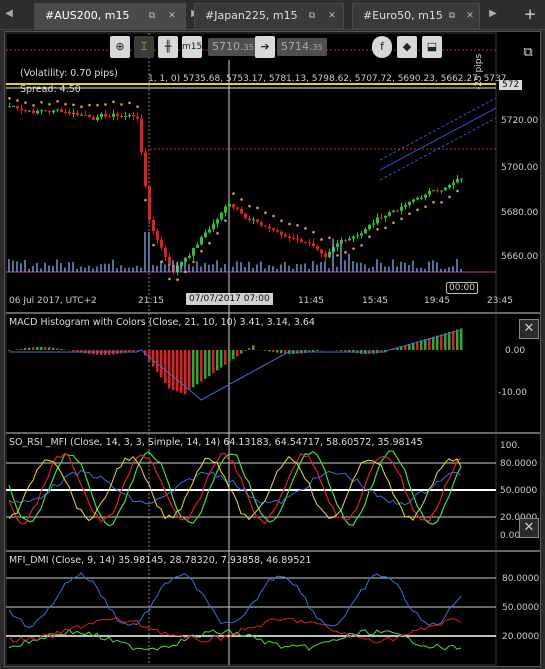 The image size is (545, 669). I want to click on x-tick: 15:45, so click(375, 301).